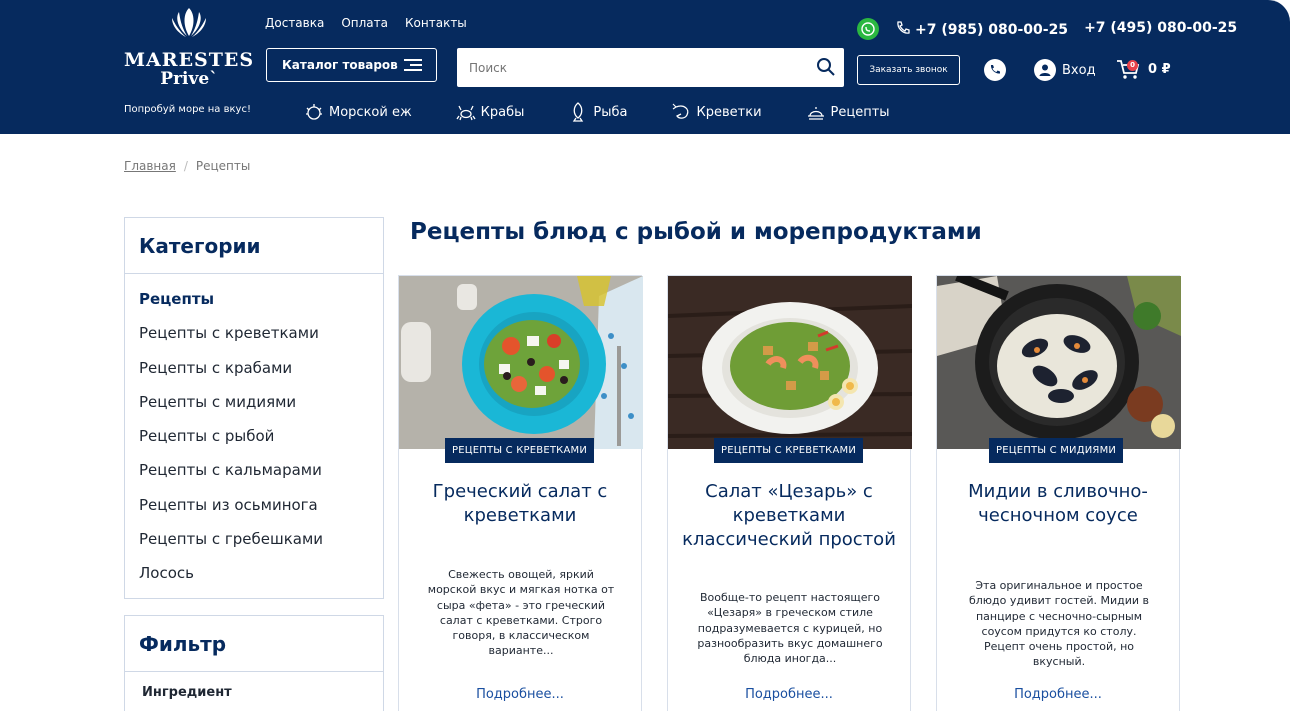 The image size is (1290, 711). What do you see at coordinates (520, 504) in the screenshot?
I see `recipe-title: Греческий салат с креветками` at bounding box center [520, 504].